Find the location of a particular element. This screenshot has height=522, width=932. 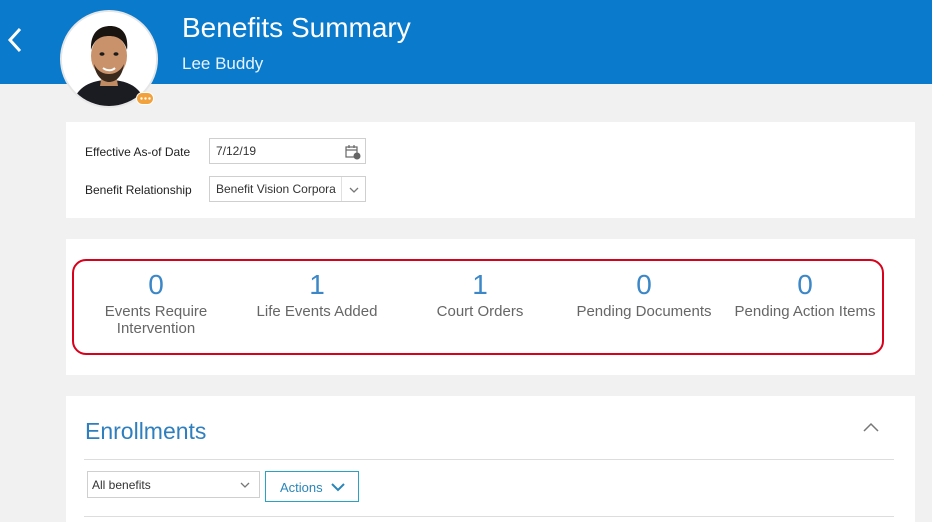

relationship-label: Benefit Relationship is located at coordinates (138, 190).